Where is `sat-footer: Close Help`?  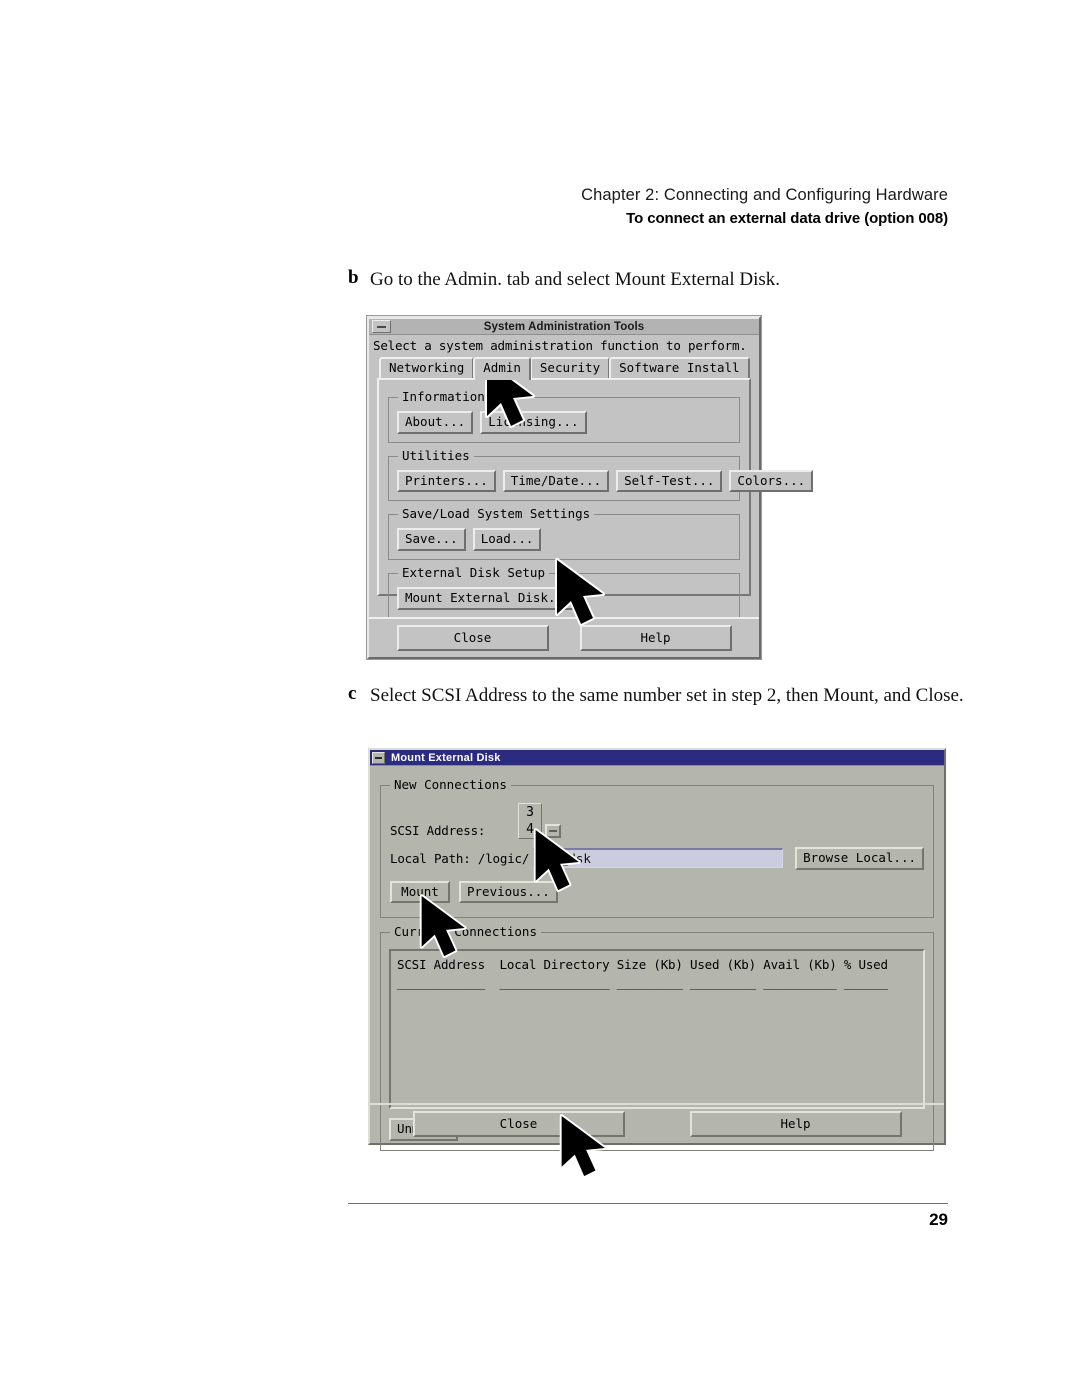
sat-footer: Close Help is located at coordinates (564, 637).